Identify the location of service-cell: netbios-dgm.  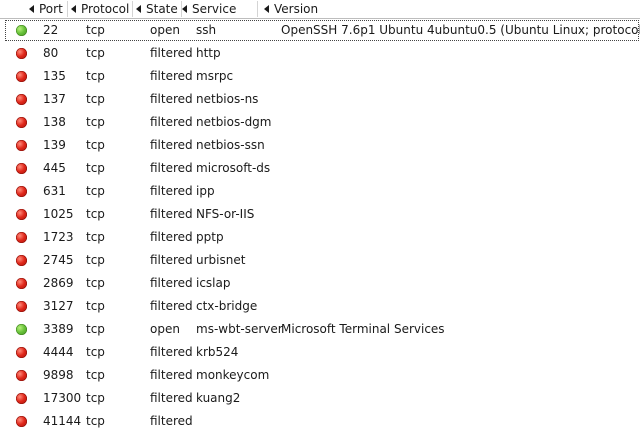
(234, 122).